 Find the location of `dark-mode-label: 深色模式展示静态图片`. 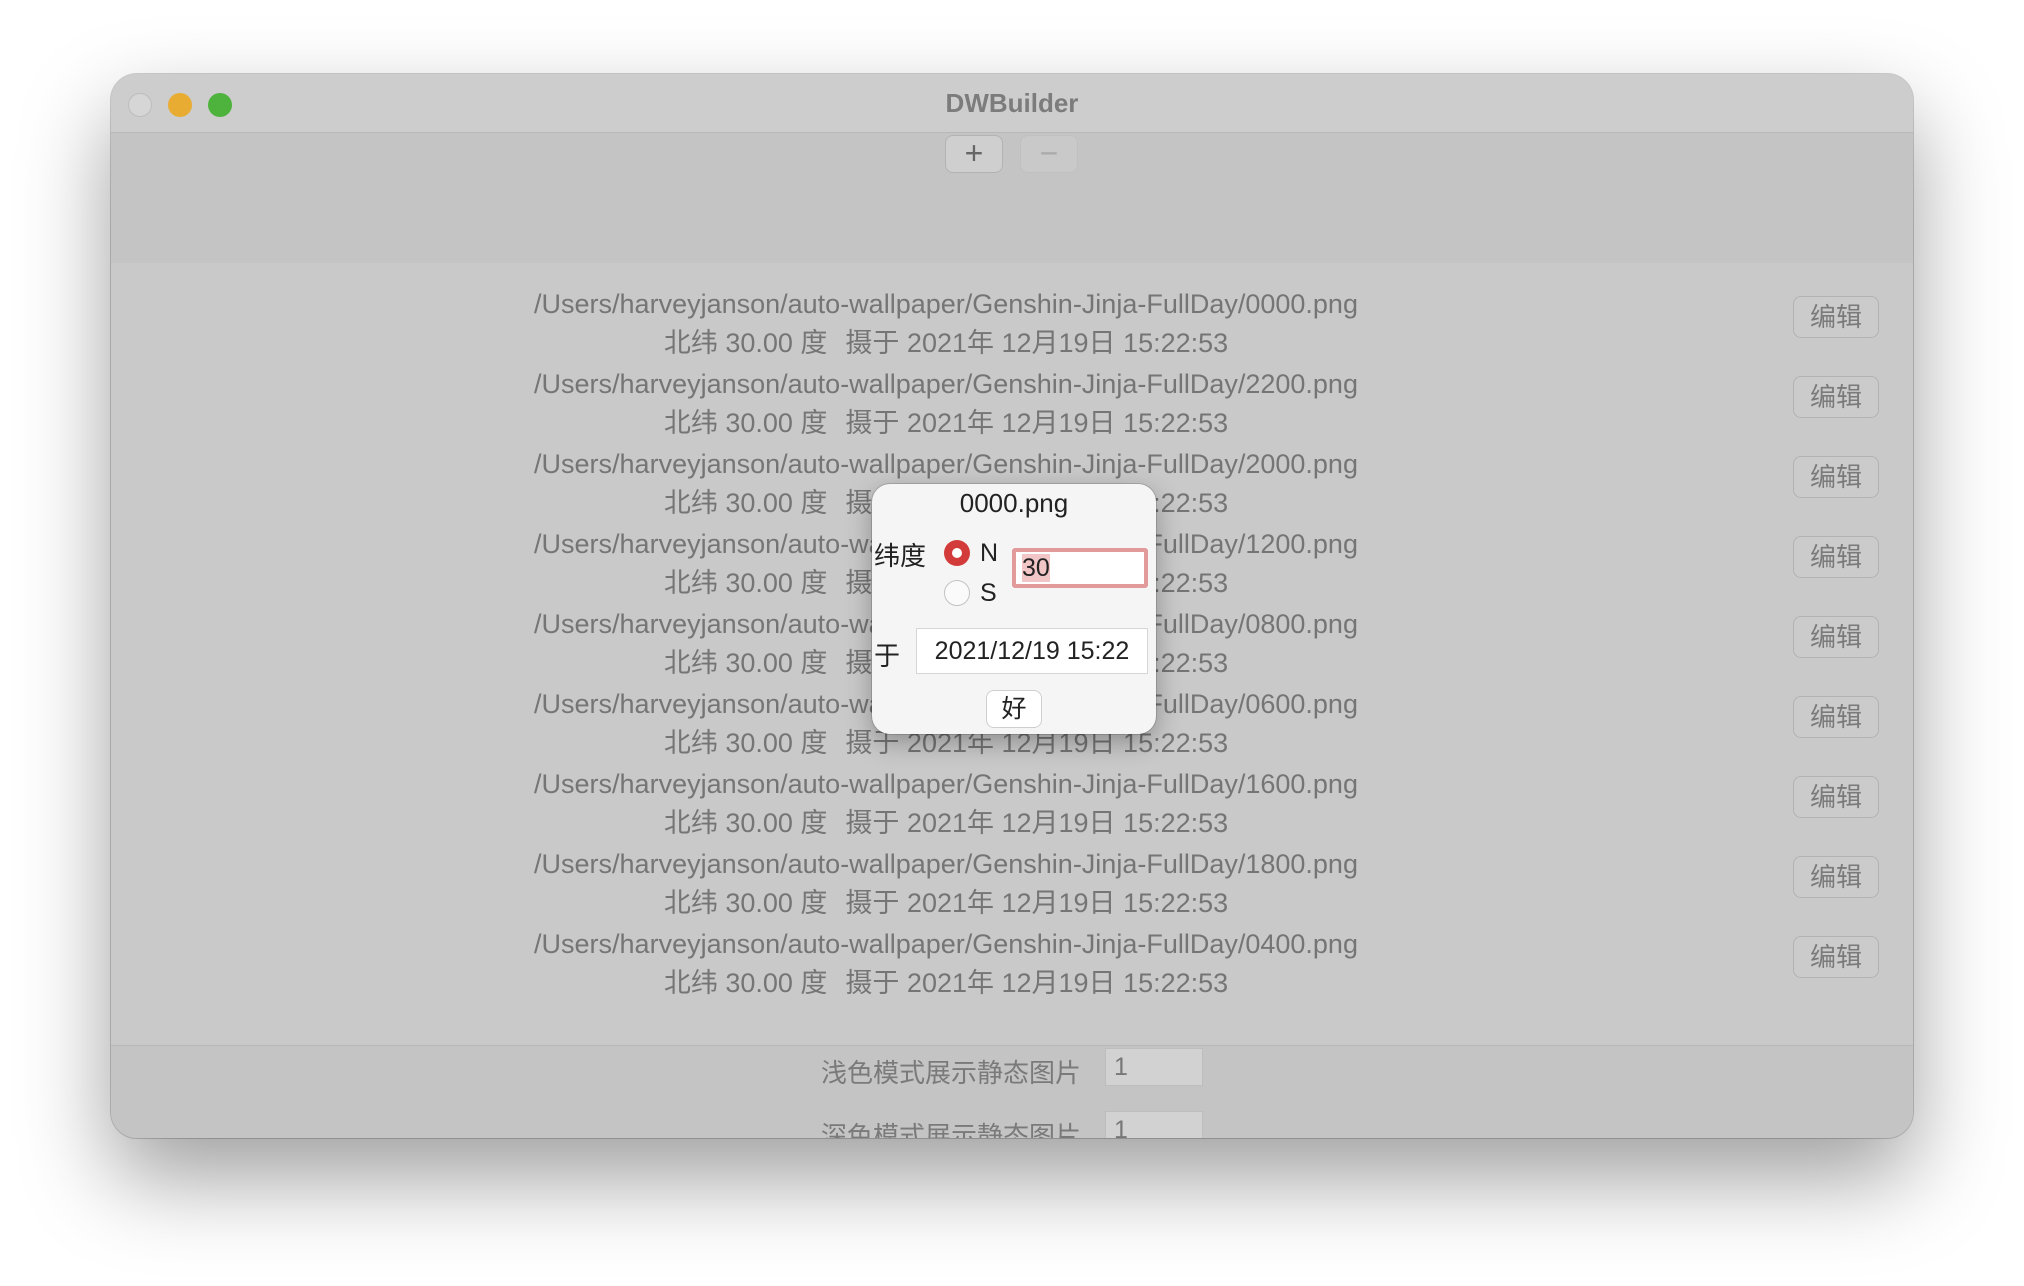

dark-mode-label: 深色模式展示静态图片 is located at coordinates (951, 1129).